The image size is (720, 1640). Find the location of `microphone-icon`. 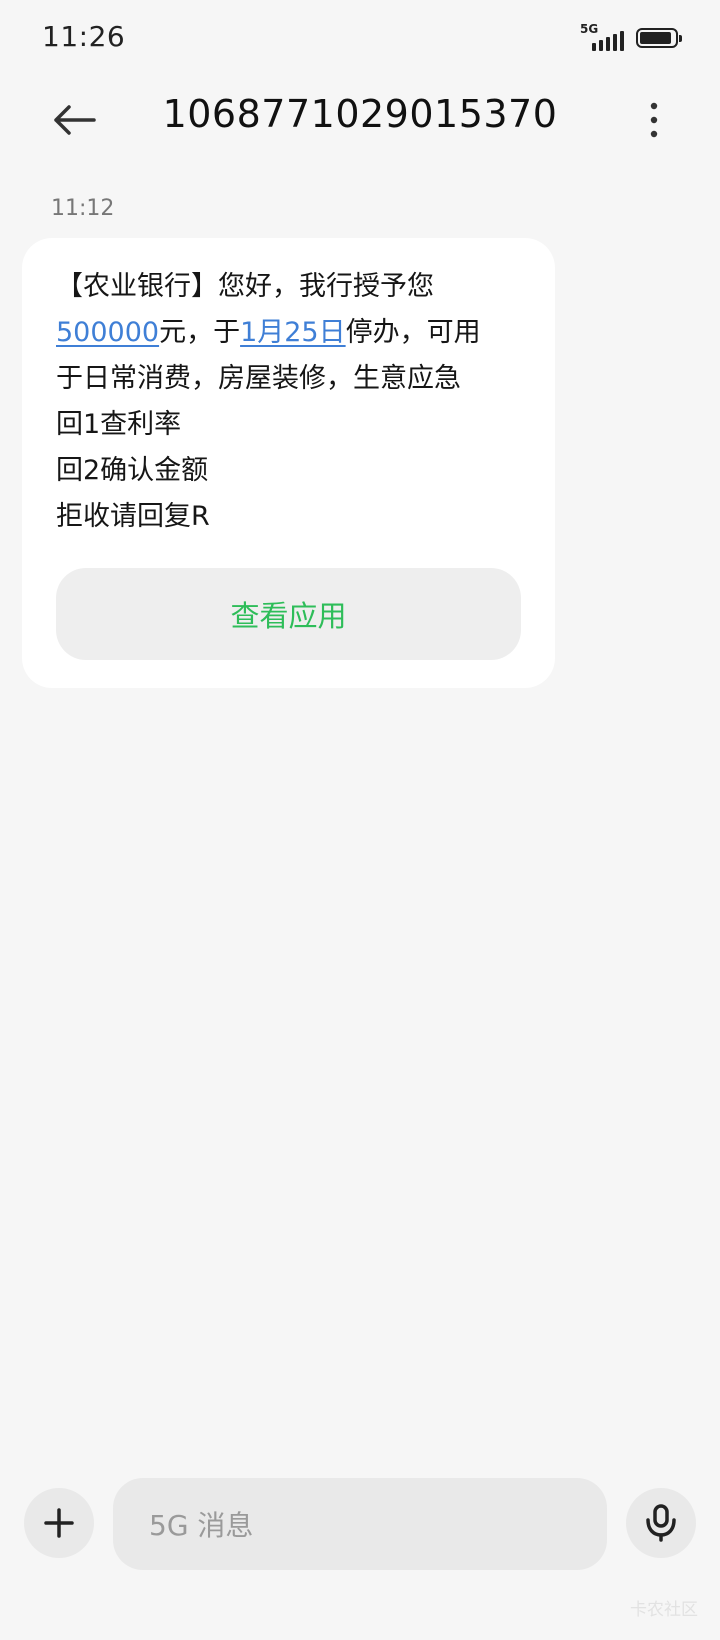

microphone-icon is located at coordinates (661, 1523).